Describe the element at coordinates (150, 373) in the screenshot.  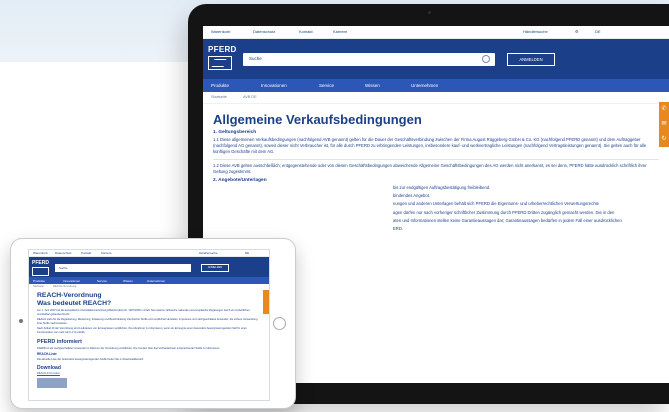
I see `tablet-download-link: REACH-Information` at that location.